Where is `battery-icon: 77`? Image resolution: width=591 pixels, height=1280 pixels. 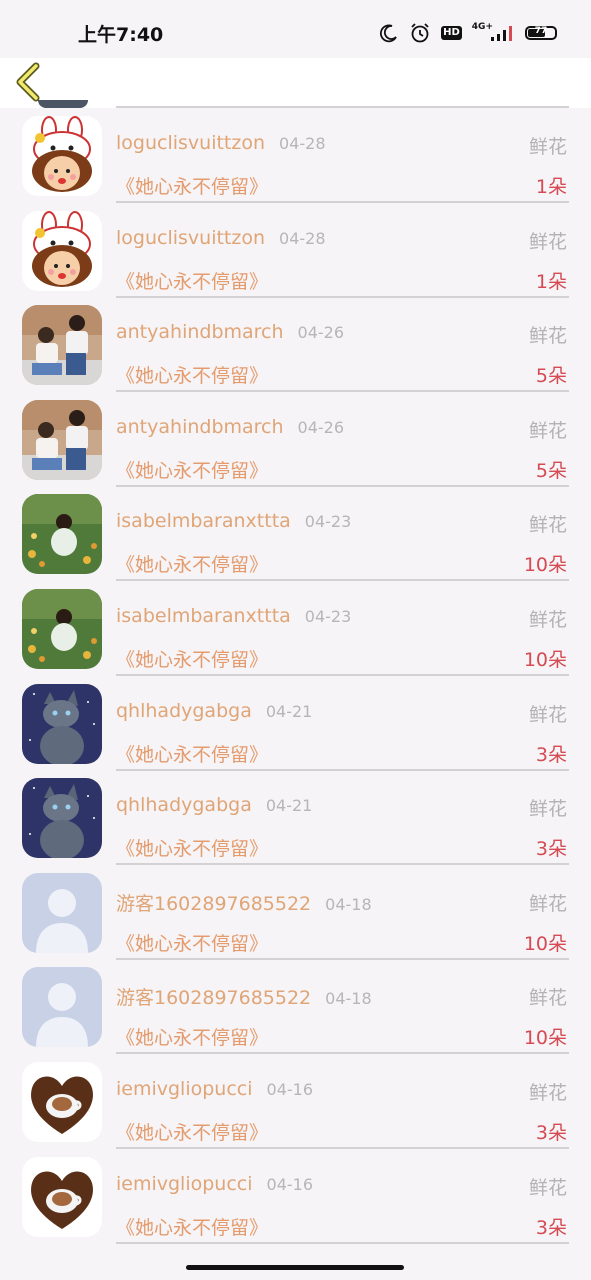 battery-icon: 77 is located at coordinates (541, 33).